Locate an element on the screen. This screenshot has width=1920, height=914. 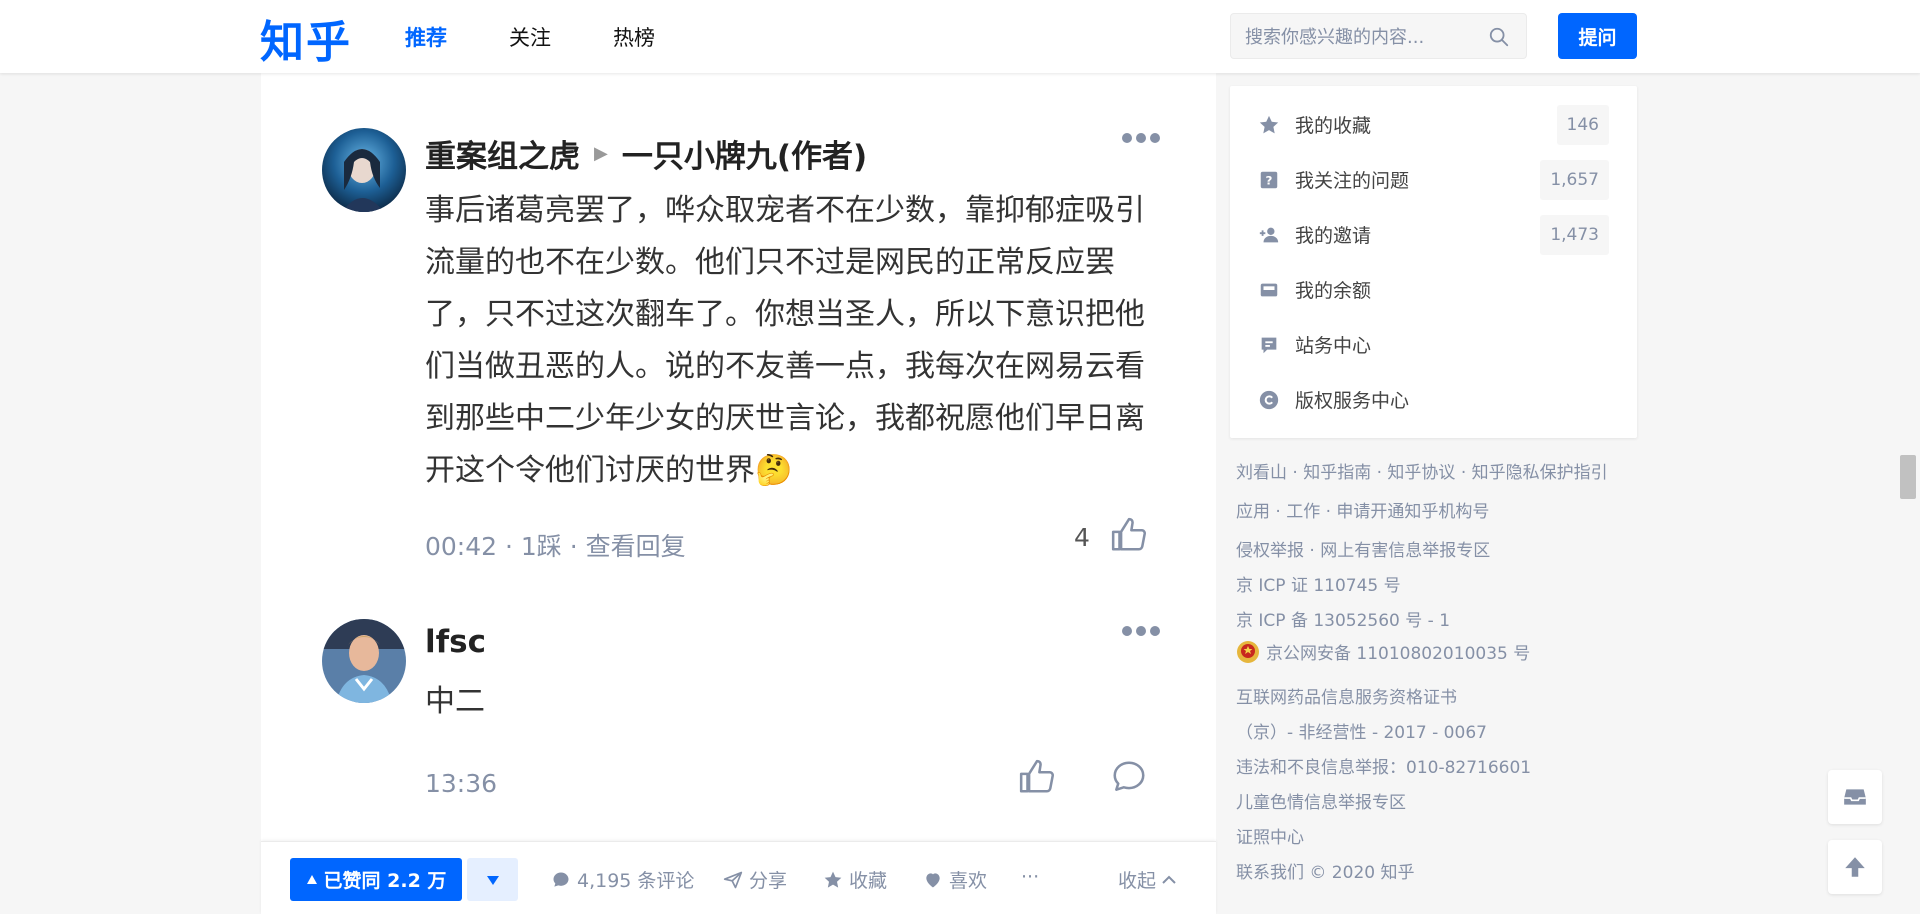
drug-license: 互联网药品信息服务资格证书 is located at coordinates (1346, 695).